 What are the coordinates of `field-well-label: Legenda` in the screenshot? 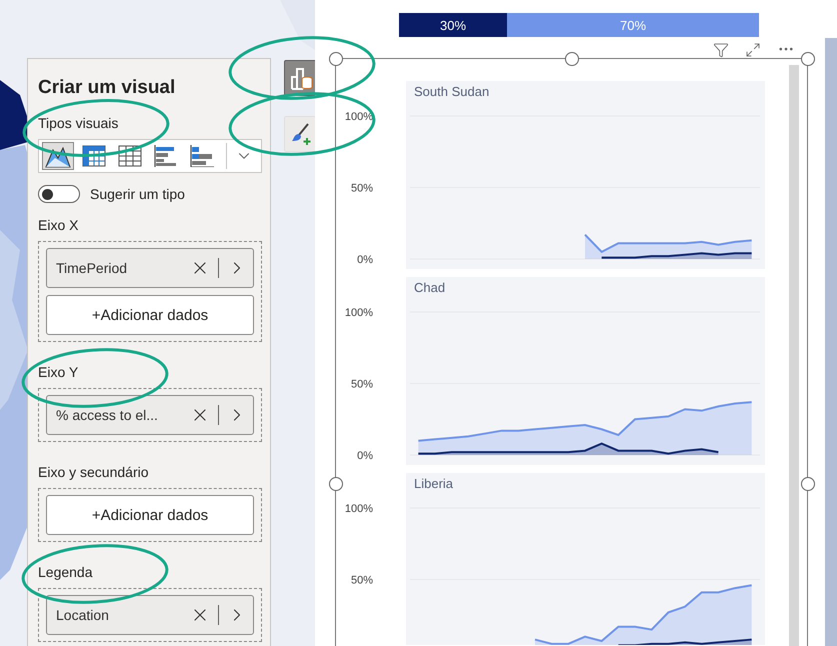 It's located at (66, 572).